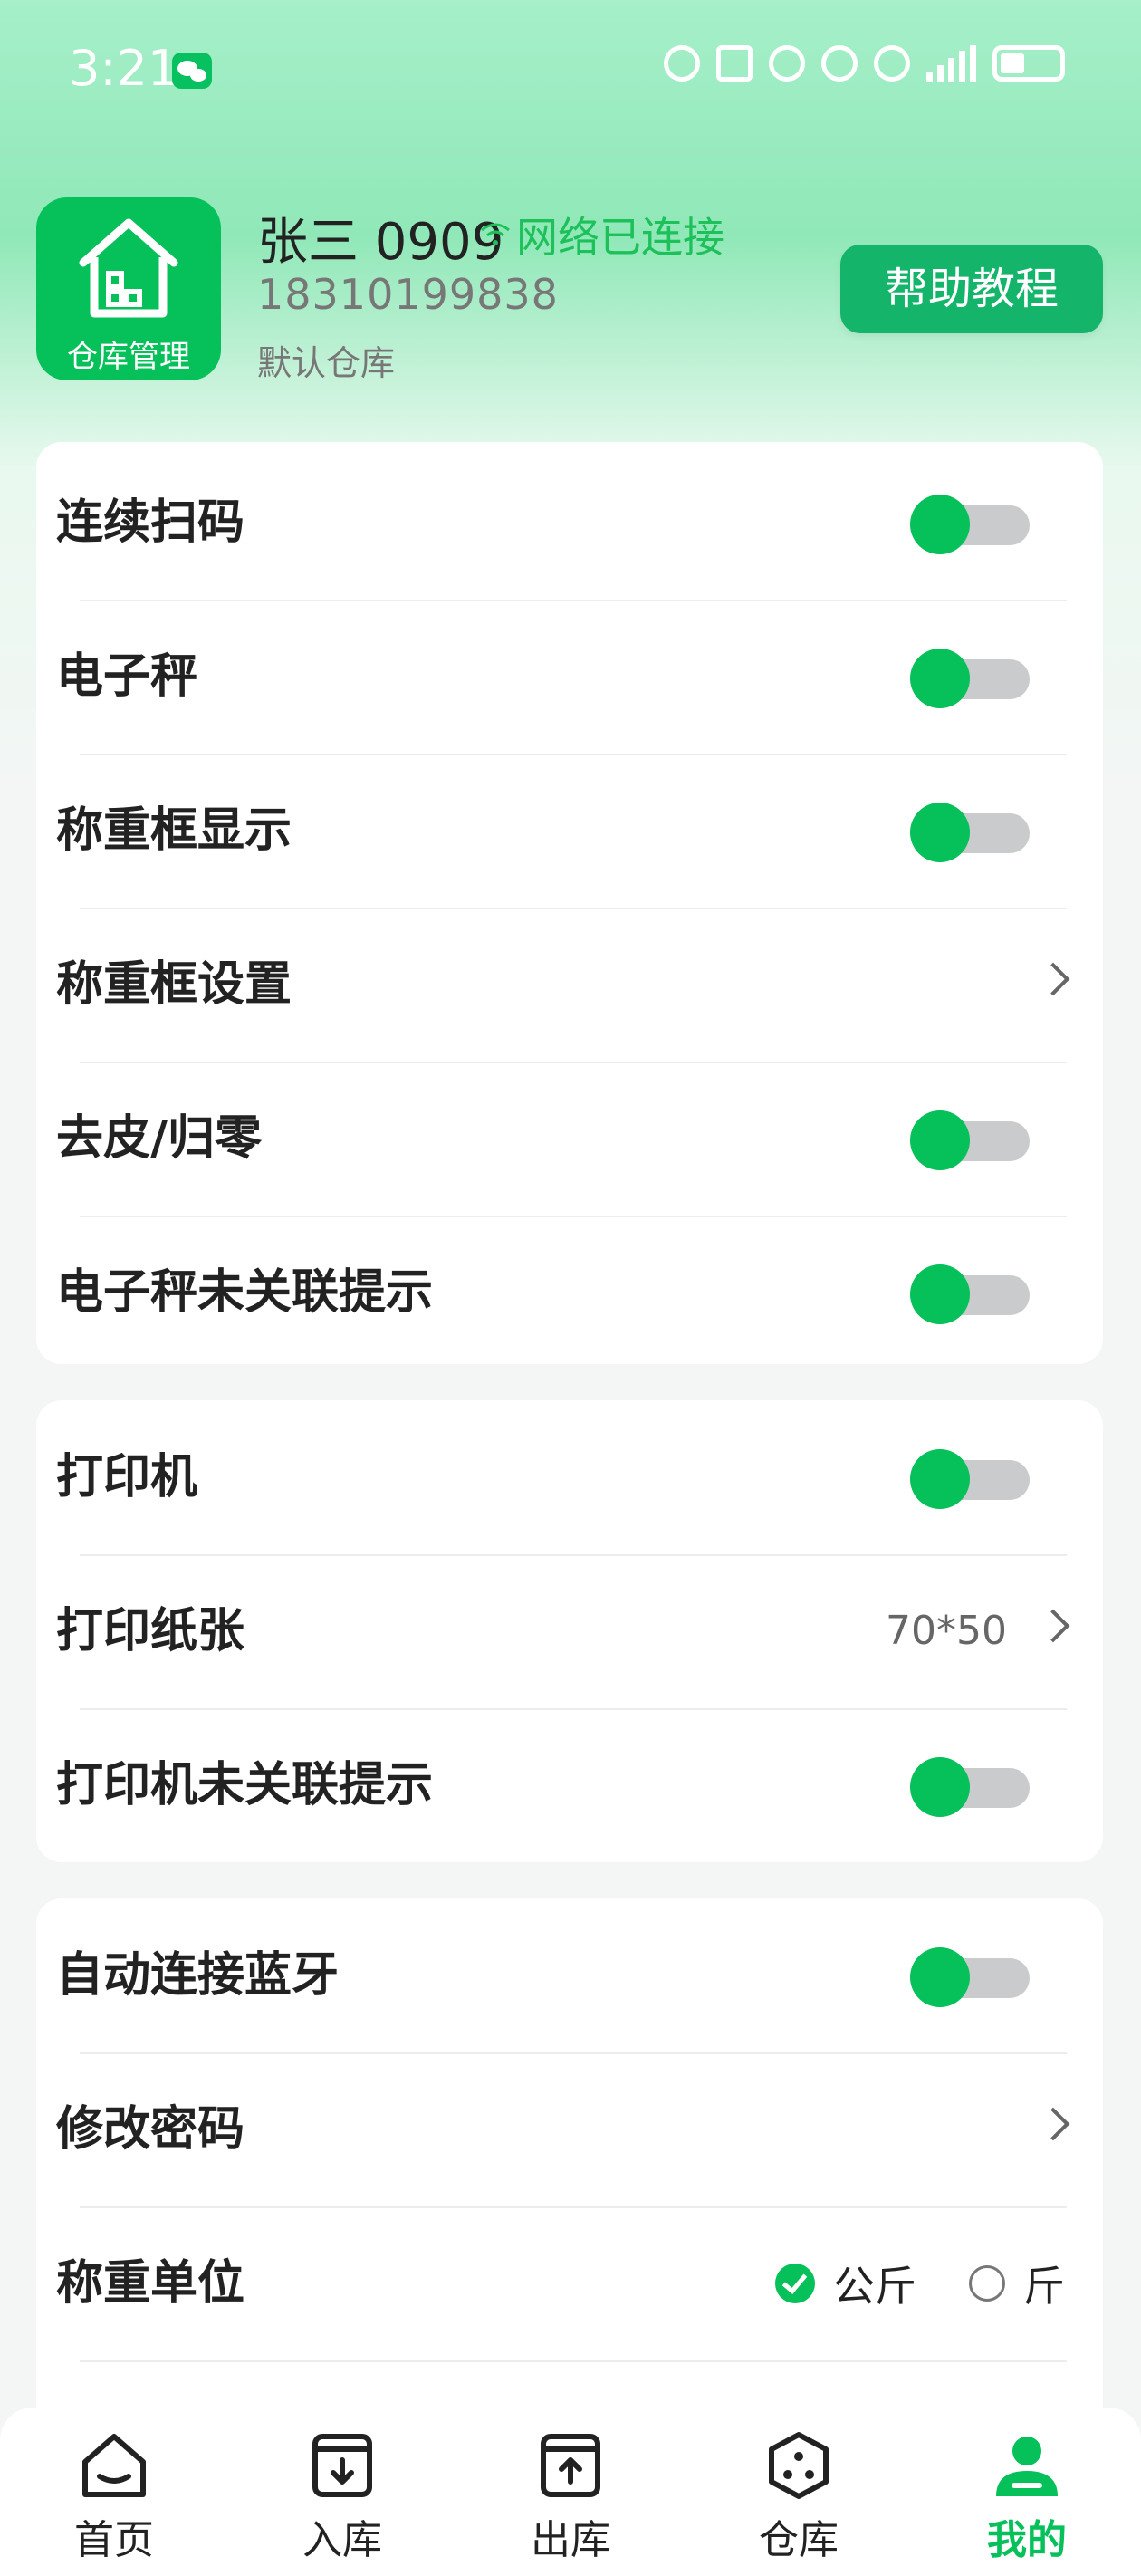 Image resolution: width=1141 pixels, height=2576 pixels. What do you see at coordinates (799, 2540) in the screenshot?
I see `nav-label: 仓库` at bounding box center [799, 2540].